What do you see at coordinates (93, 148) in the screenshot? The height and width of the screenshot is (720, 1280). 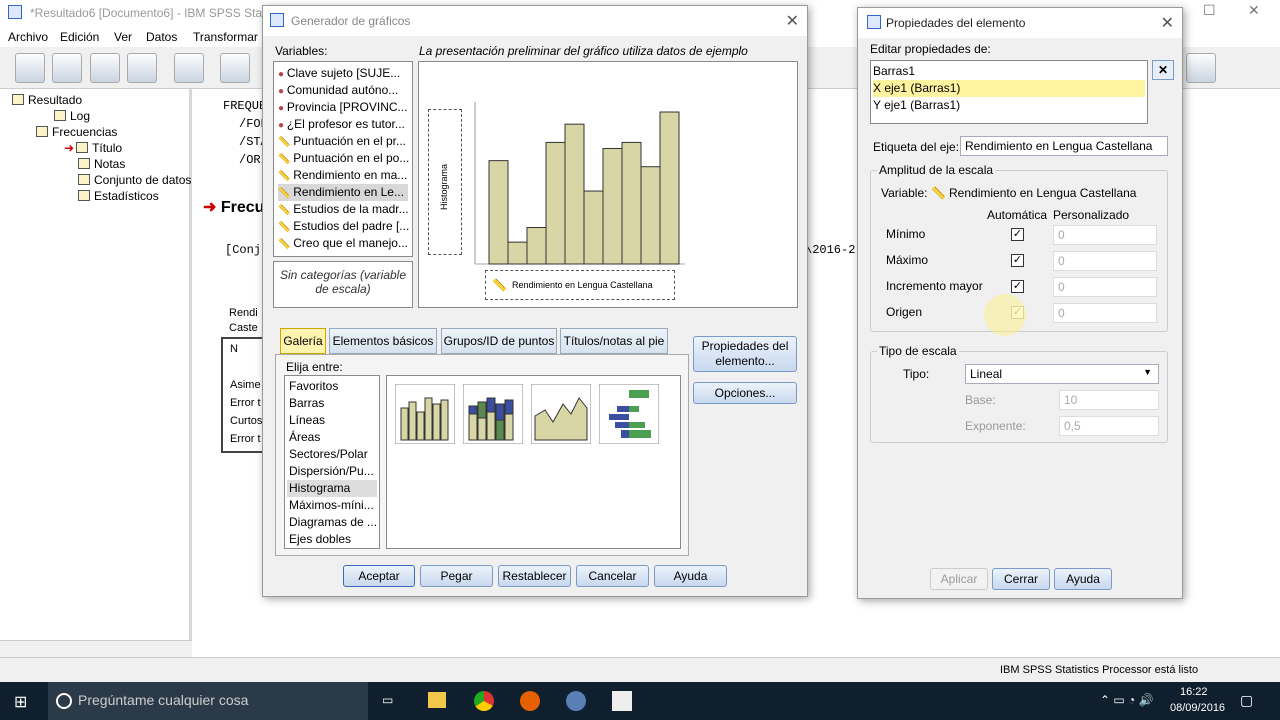 I see `nav-item-titulo: ➜ Título` at bounding box center [93, 148].